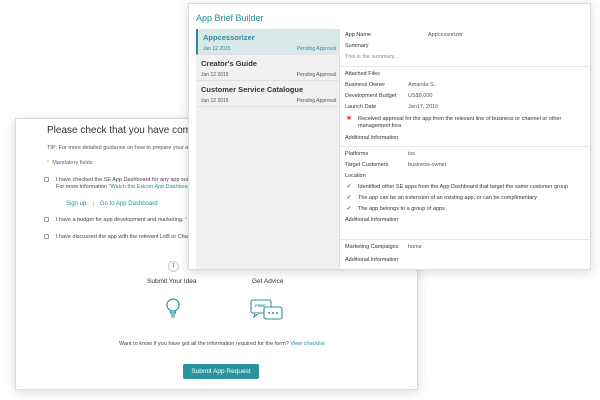 The width and height of the screenshot is (600, 400). What do you see at coordinates (371, 96) in the screenshot?
I see `dev-budget-label: Development Budget` at bounding box center [371, 96].